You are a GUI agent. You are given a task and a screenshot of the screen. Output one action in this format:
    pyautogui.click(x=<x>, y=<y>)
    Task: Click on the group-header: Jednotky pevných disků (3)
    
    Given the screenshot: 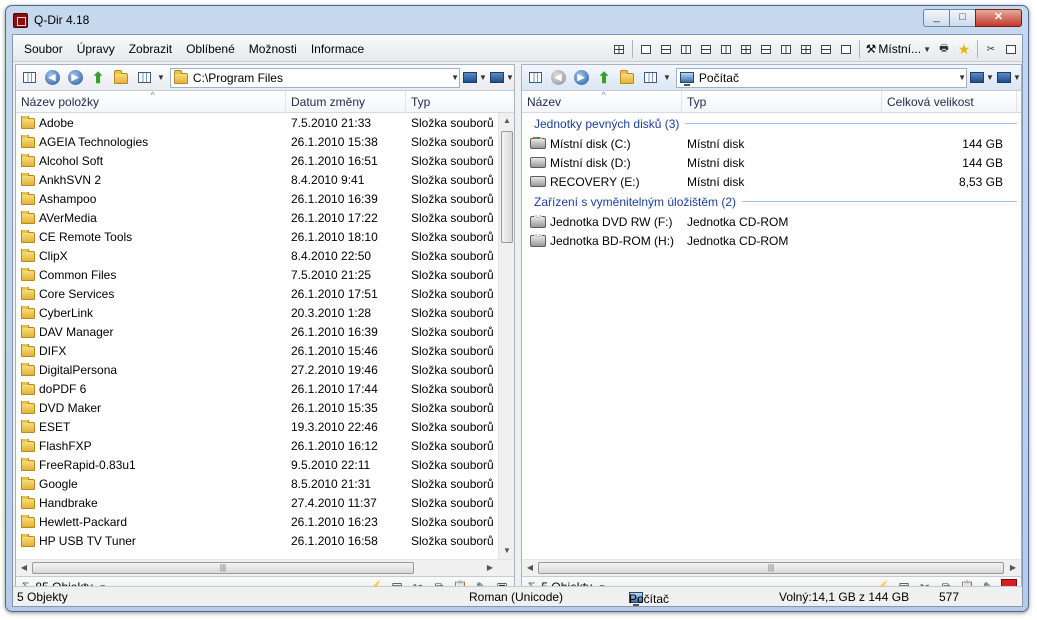 What is the action you would take?
    pyautogui.click(x=771, y=123)
    